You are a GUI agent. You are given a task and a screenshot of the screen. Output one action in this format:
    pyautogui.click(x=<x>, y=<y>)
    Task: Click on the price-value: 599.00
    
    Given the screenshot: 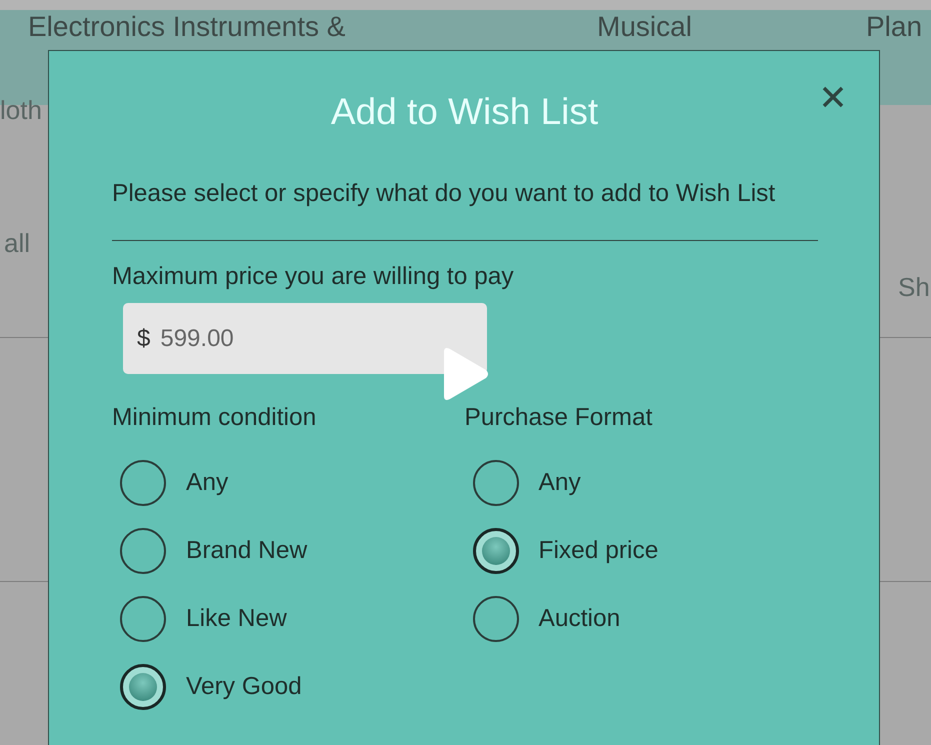 What is the action you would take?
    pyautogui.click(x=197, y=338)
    